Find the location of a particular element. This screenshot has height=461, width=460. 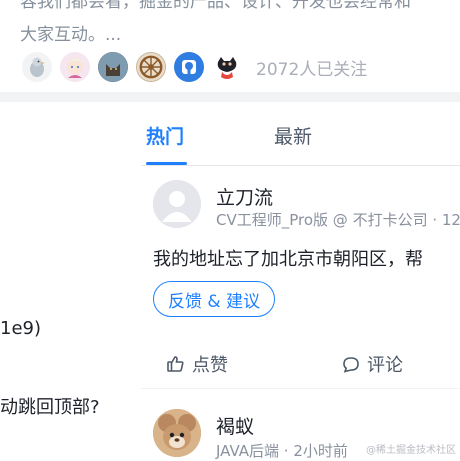

tab-latest: 最新 is located at coordinates (293, 135).